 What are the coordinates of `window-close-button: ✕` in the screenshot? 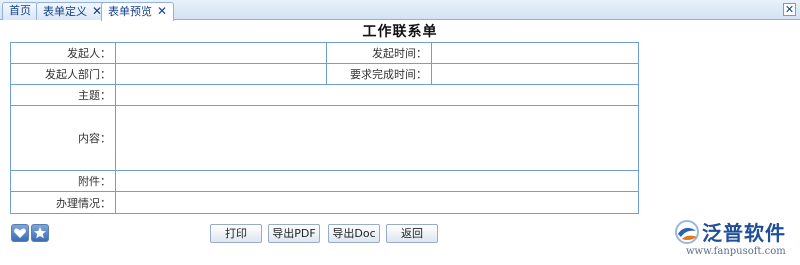 It's located at (789, 9).